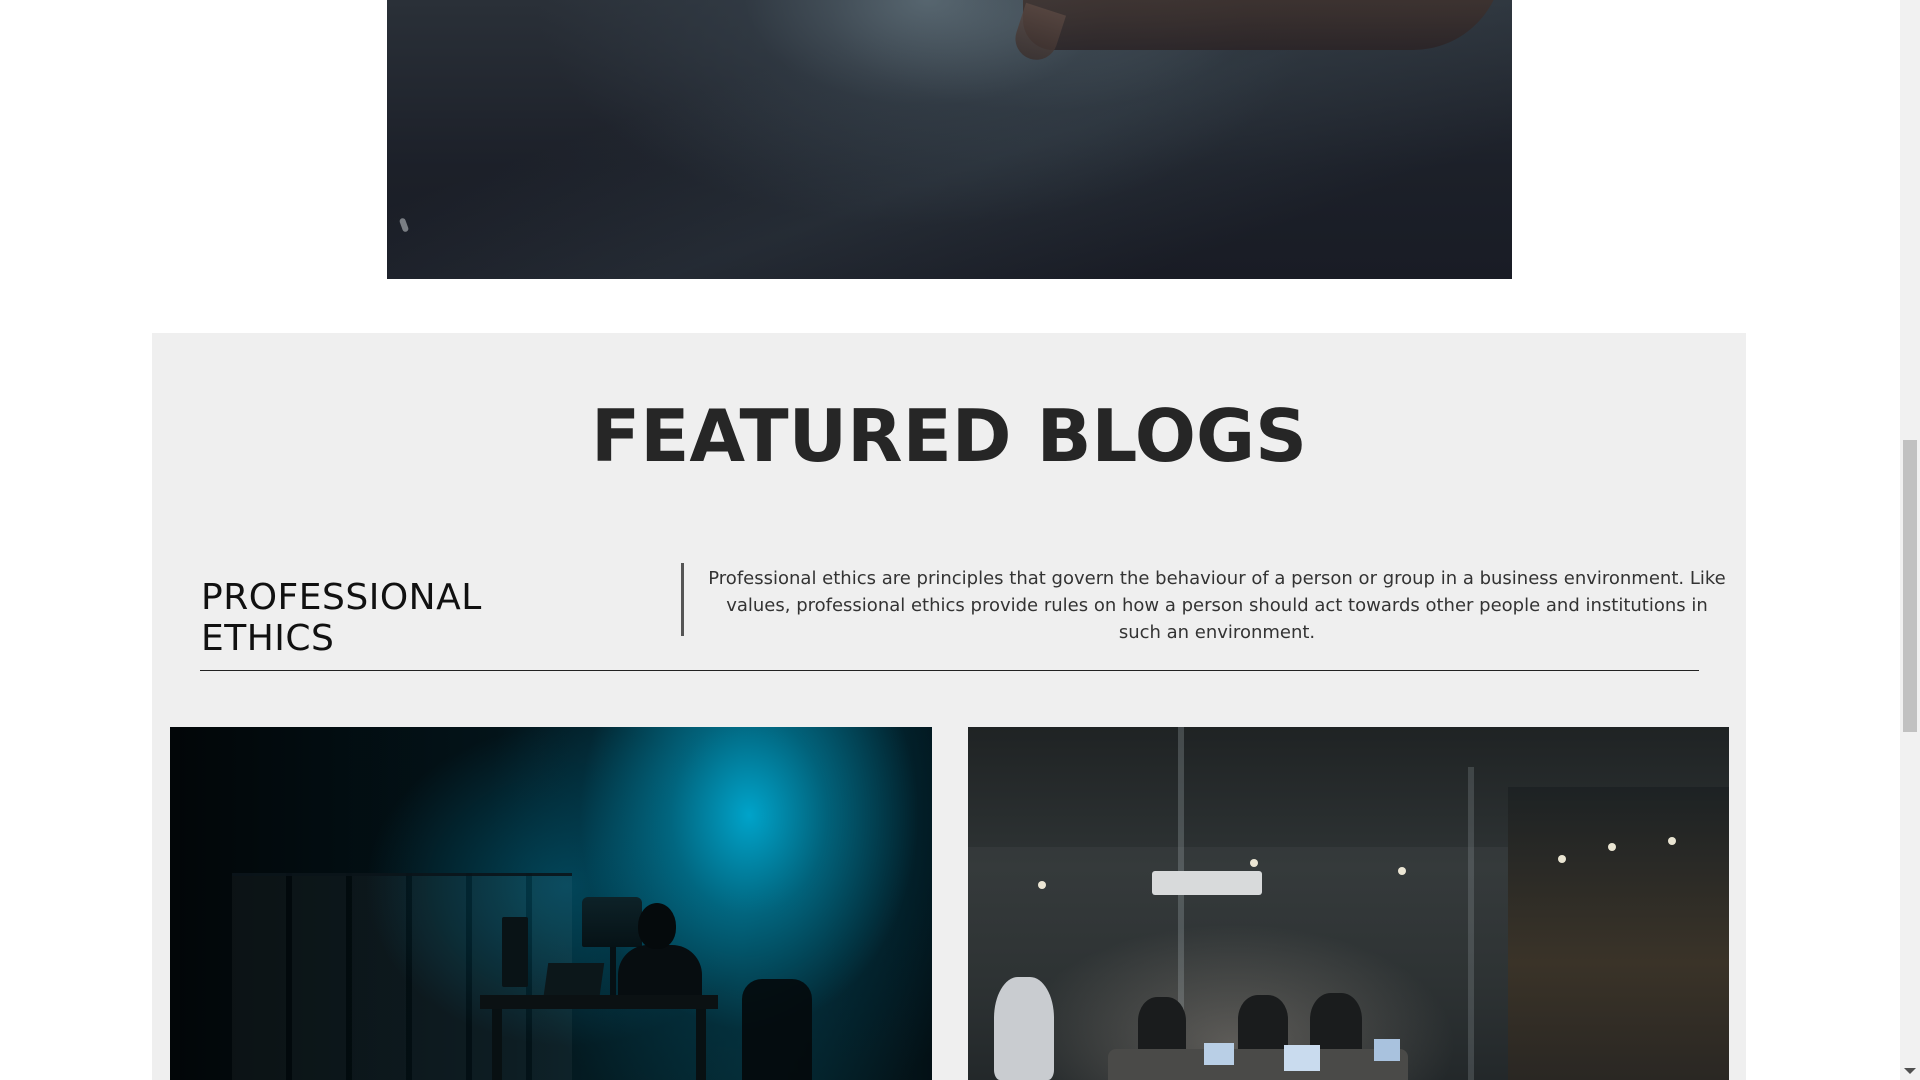  What do you see at coordinates (1263, 25) in the screenshot?
I see `hero-image-hand` at bounding box center [1263, 25].